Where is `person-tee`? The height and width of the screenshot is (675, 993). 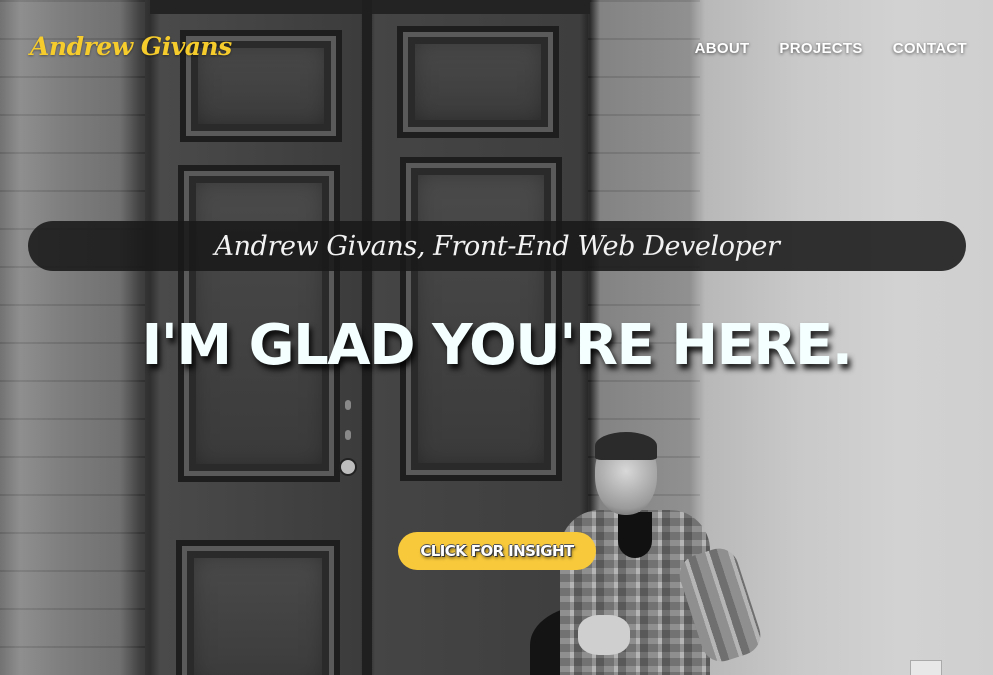
person-tee is located at coordinates (635, 535).